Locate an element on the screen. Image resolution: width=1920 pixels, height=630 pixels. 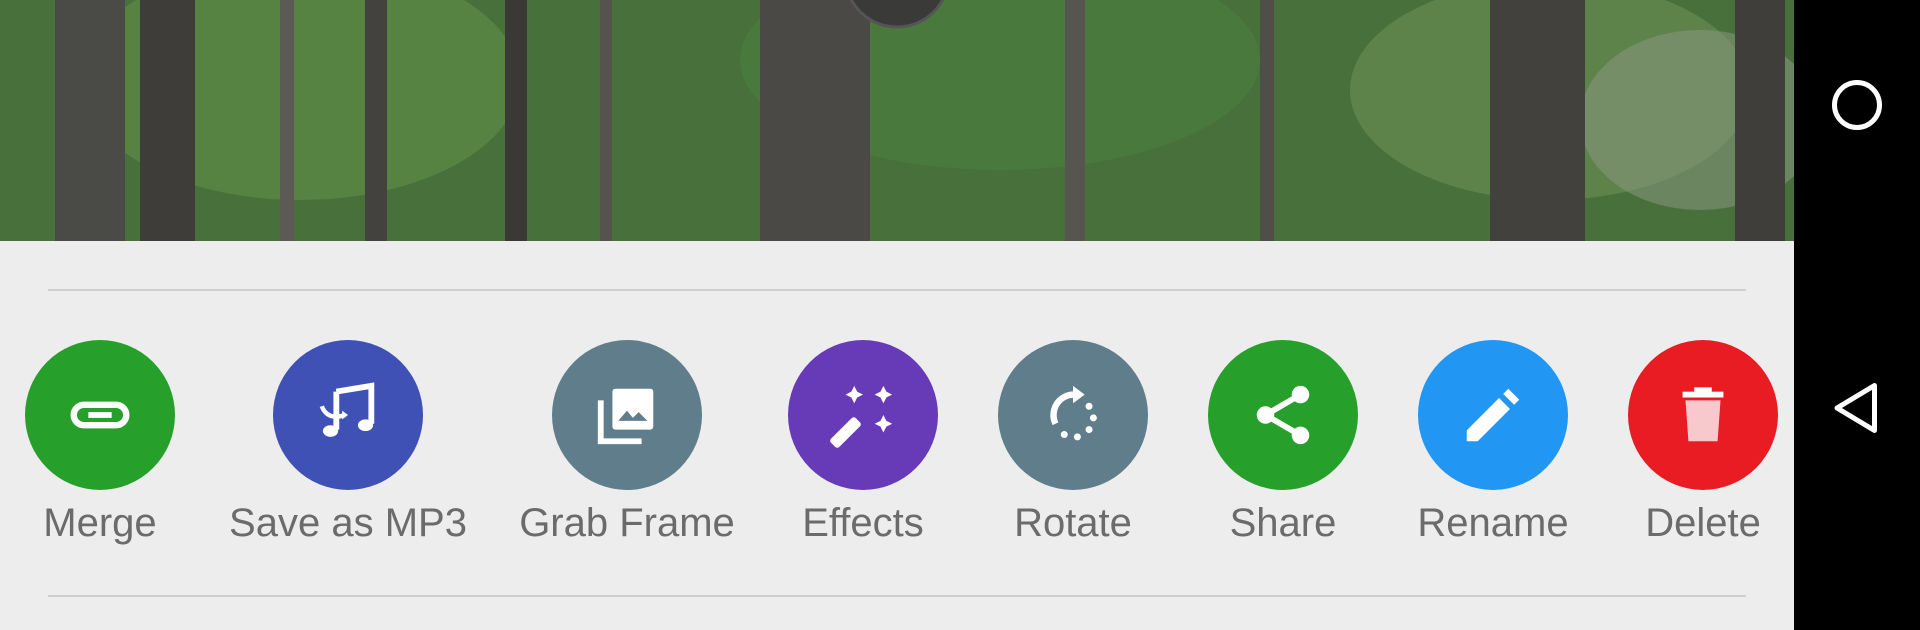
magic-wand-icon is located at coordinates (861, 416).